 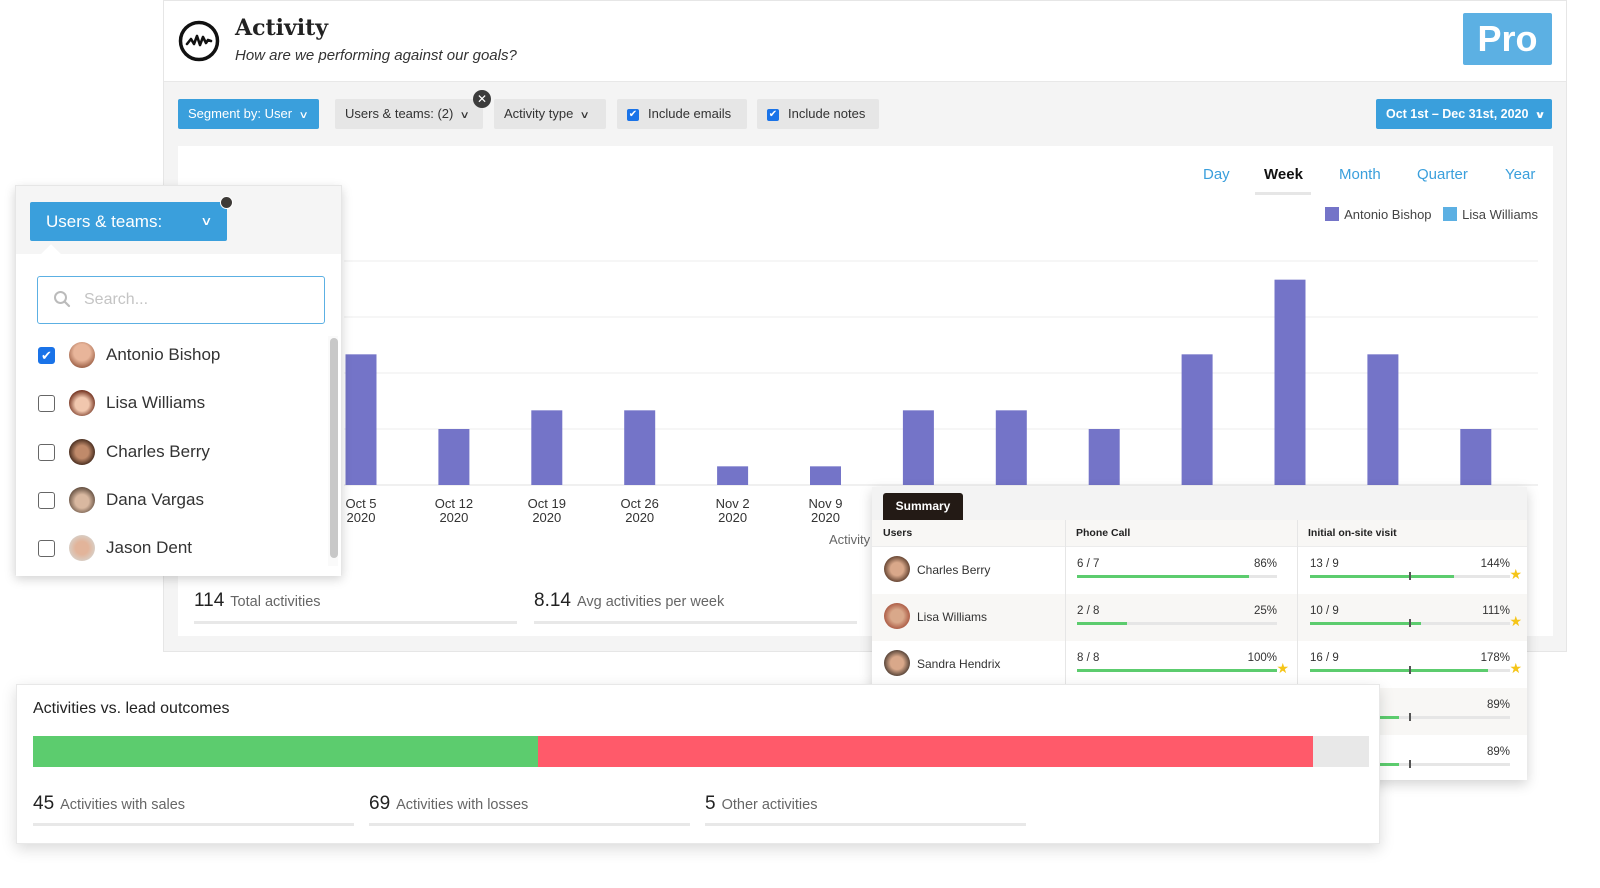 I want to click on tab-day: Day, so click(x=1216, y=174).